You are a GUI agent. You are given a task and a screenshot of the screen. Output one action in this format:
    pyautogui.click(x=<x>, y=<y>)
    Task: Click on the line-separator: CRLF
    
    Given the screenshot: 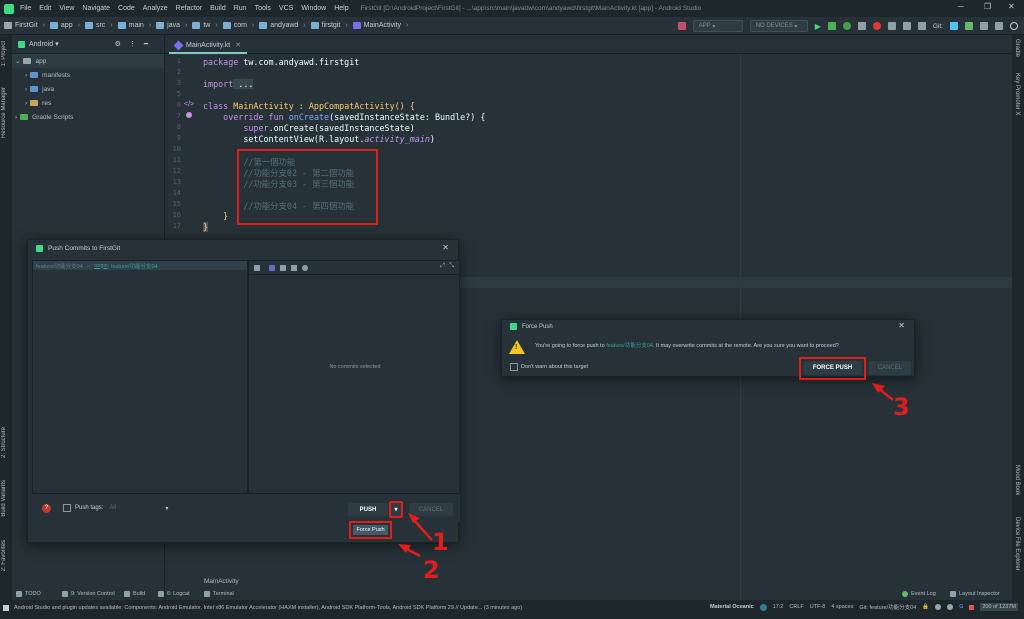 What is the action you would take?
    pyautogui.click(x=796, y=607)
    